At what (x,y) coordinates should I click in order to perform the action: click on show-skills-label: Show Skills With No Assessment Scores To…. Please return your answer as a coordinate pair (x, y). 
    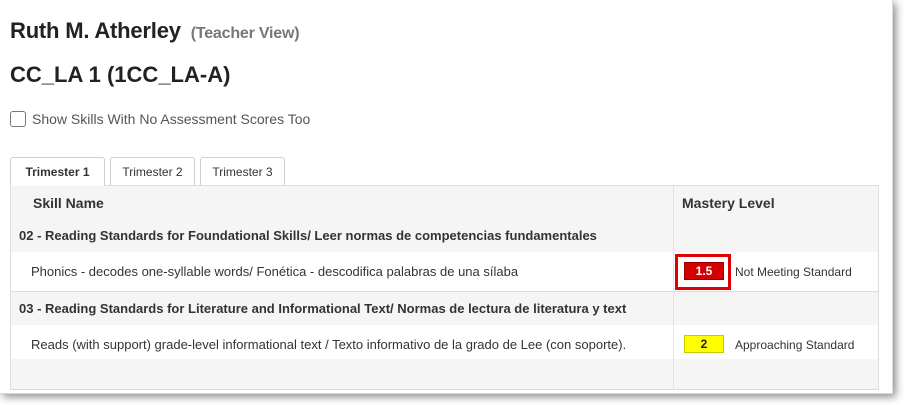
    Looking at the image, I should click on (171, 119).